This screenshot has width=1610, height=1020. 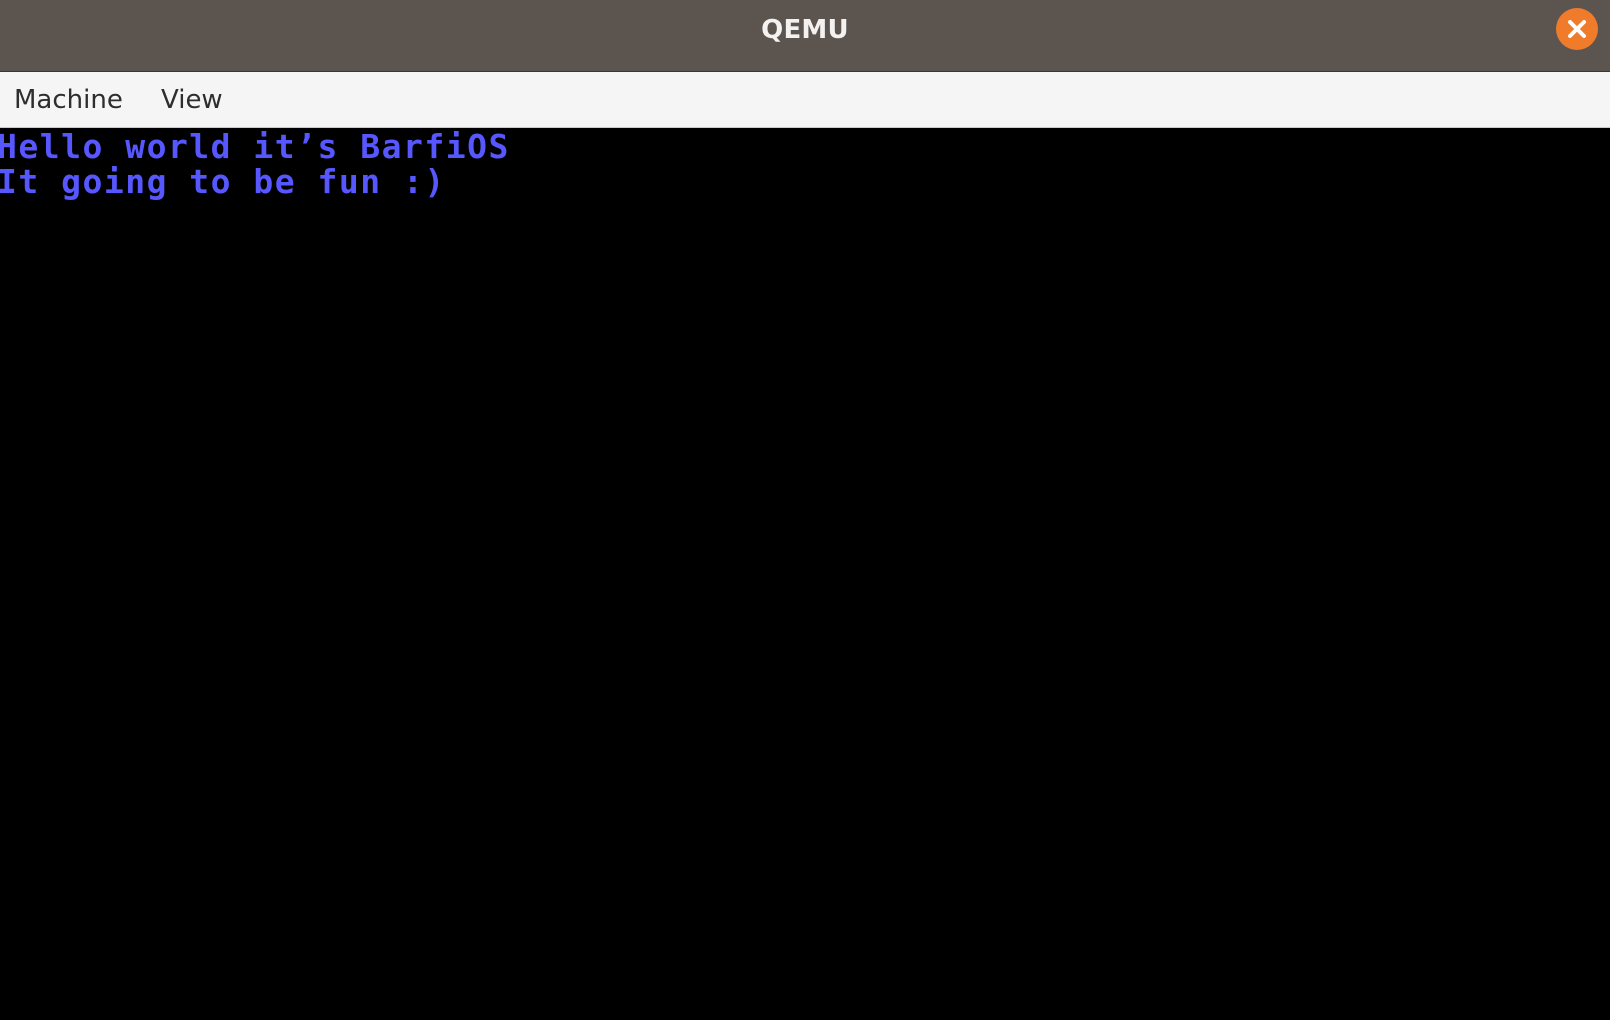 What do you see at coordinates (68, 100) in the screenshot?
I see `menu-machine: Machine` at bounding box center [68, 100].